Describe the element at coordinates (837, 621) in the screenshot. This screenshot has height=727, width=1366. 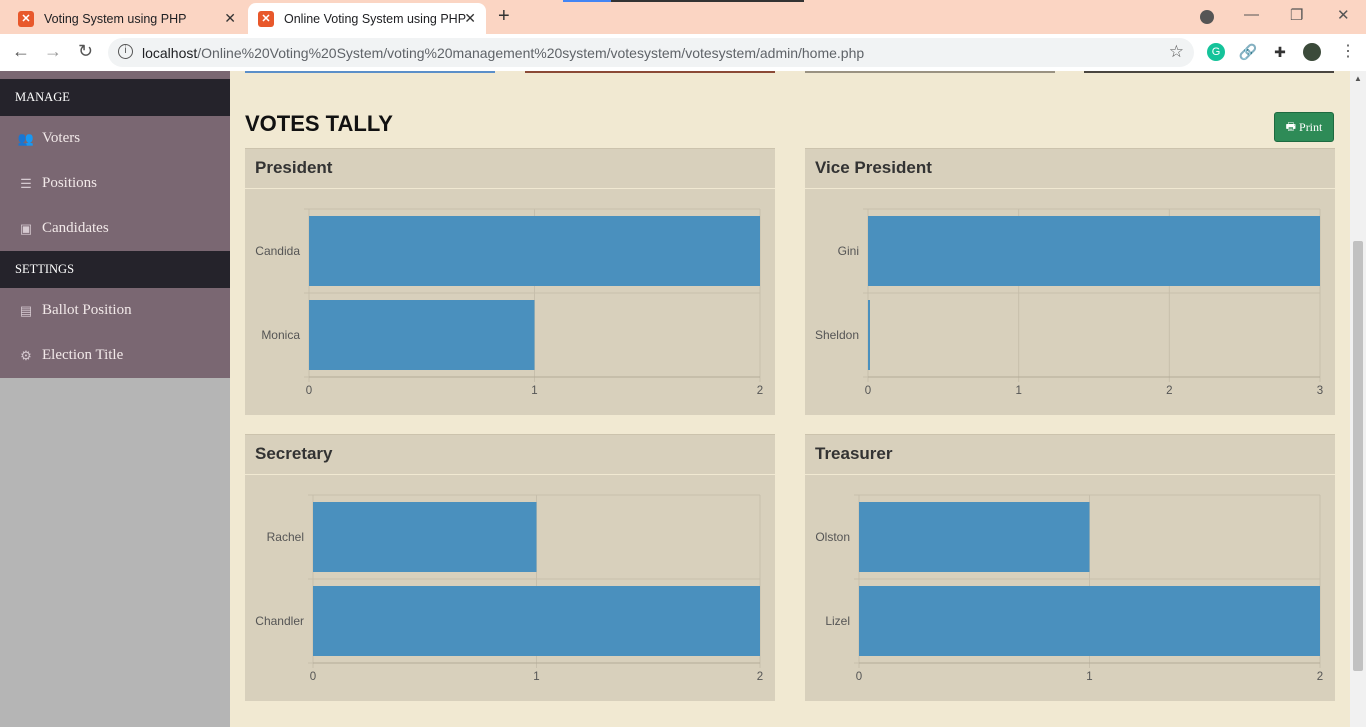
I see `category-label: Lizel` at that location.